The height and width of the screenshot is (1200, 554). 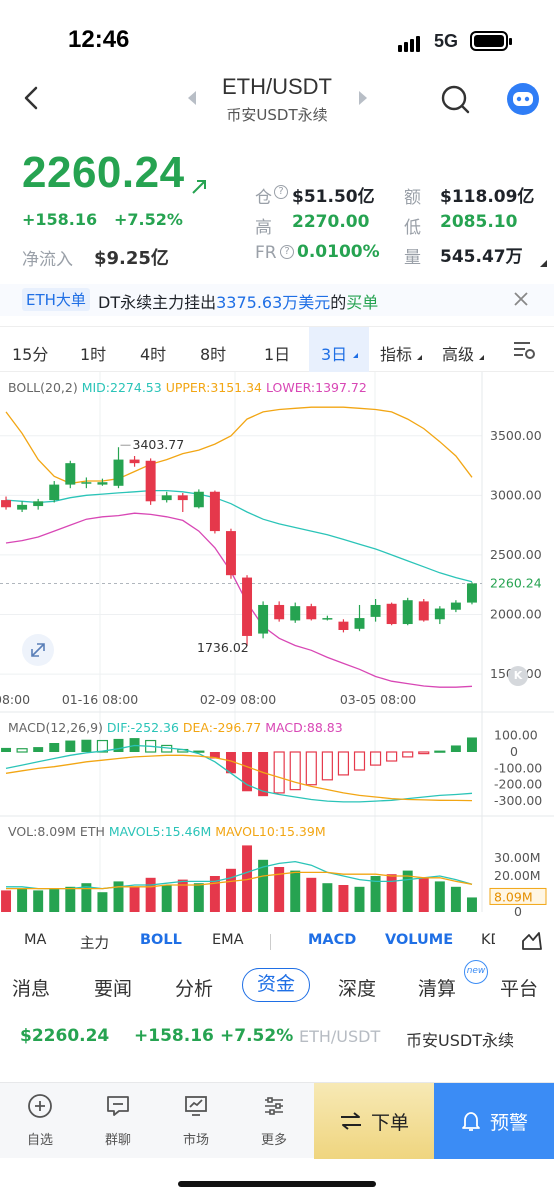 What do you see at coordinates (476, 972) in the screenshot?
I see `new-badge: new` at bounding box center [476, 972].